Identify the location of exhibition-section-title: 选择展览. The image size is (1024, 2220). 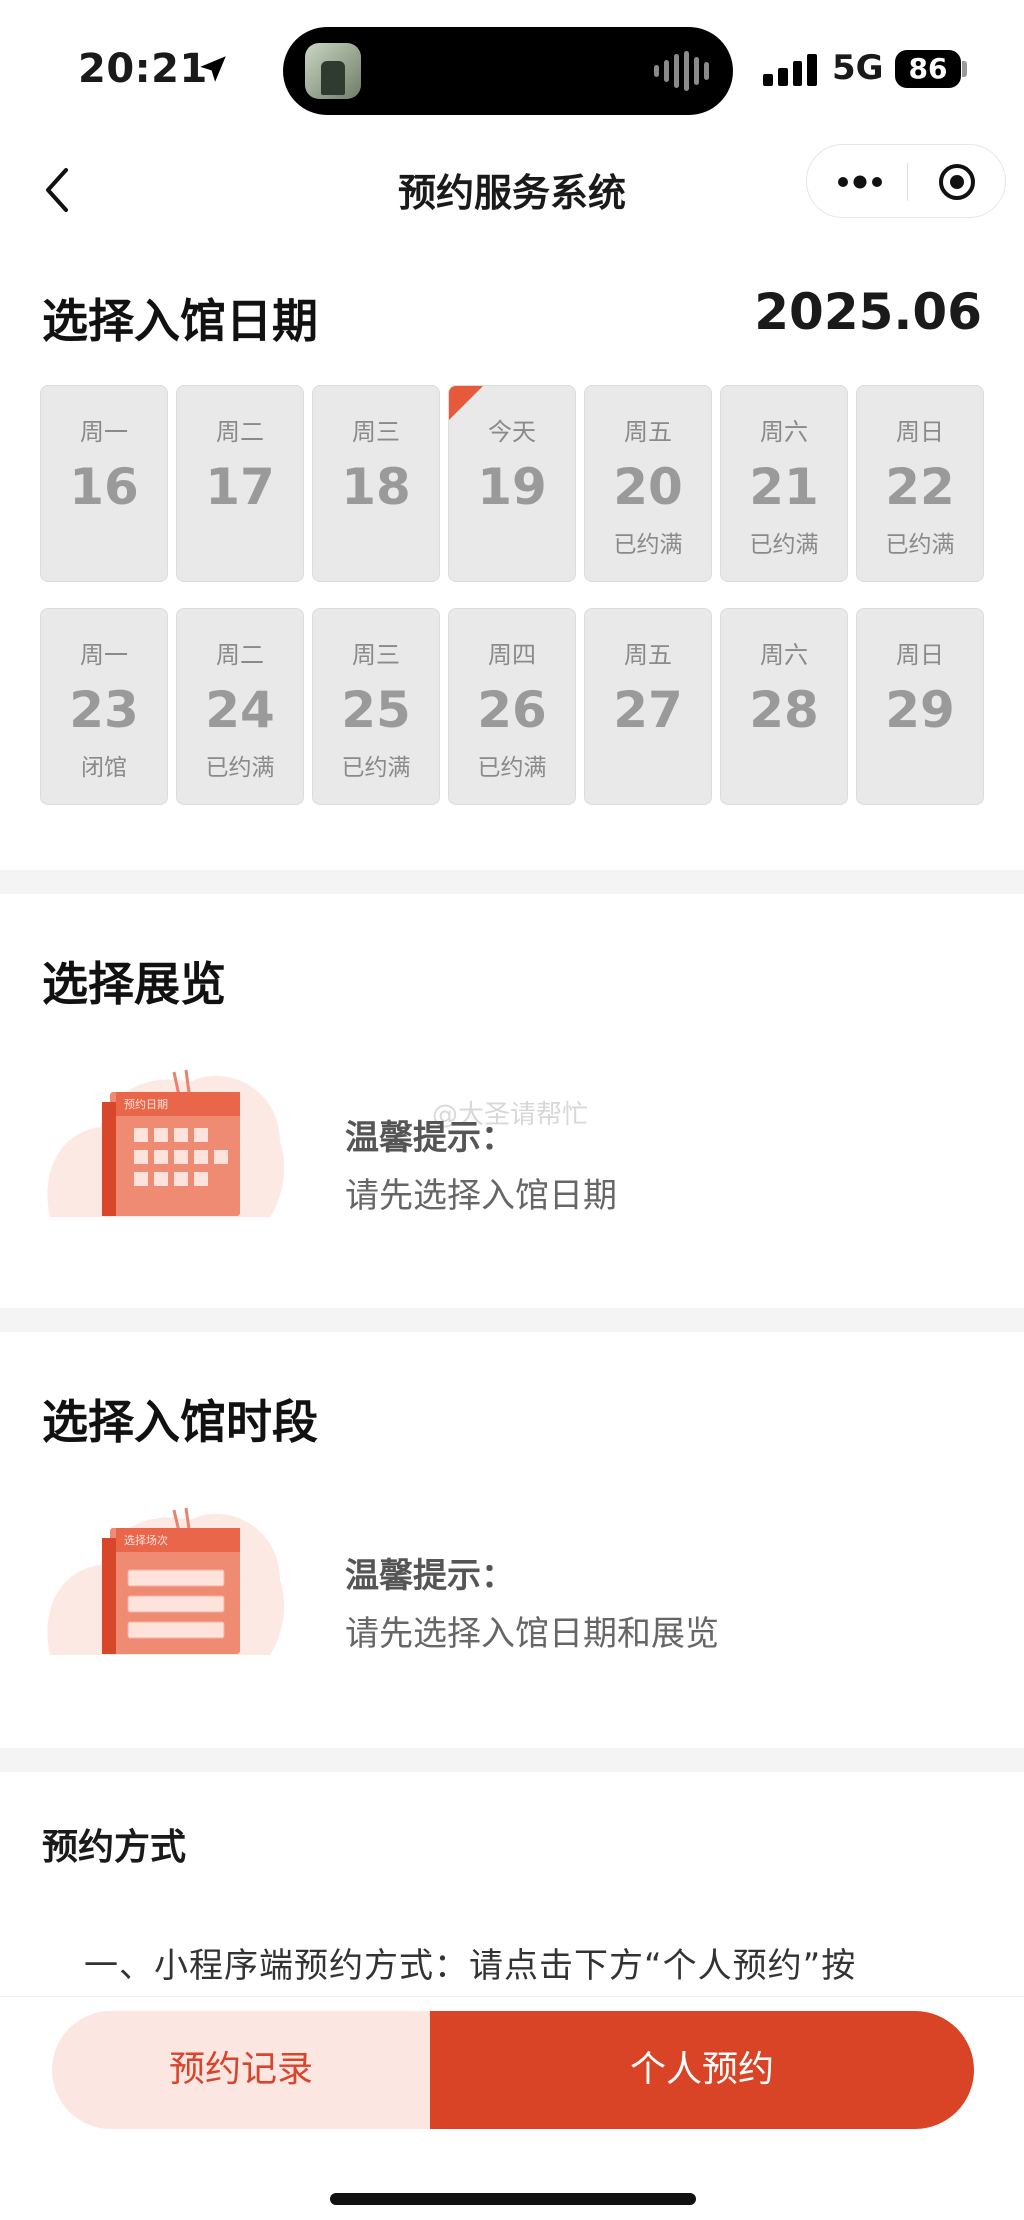
(134, 984).